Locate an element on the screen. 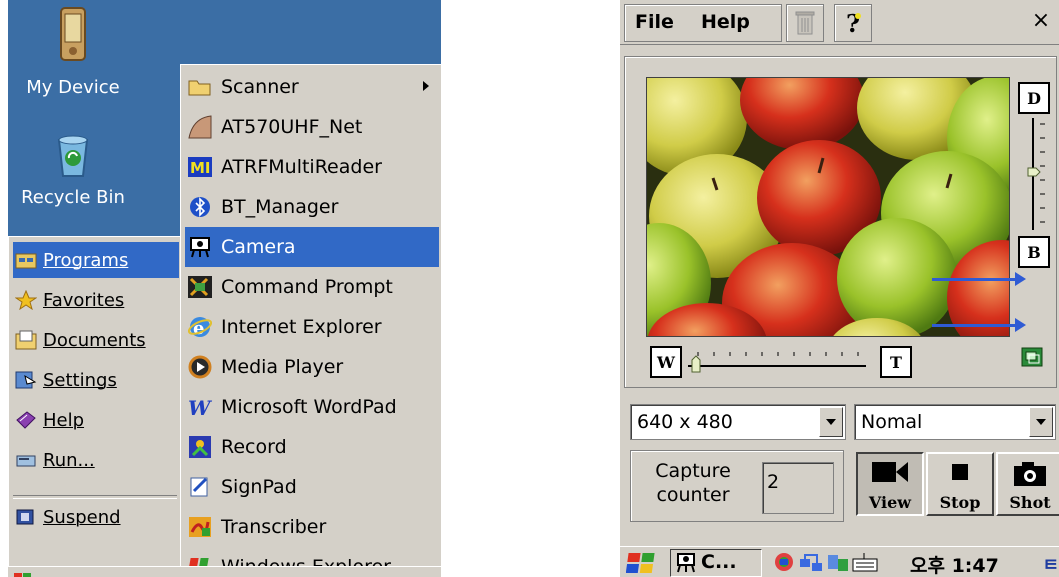  network-icon is located at coordinates (784, 564).